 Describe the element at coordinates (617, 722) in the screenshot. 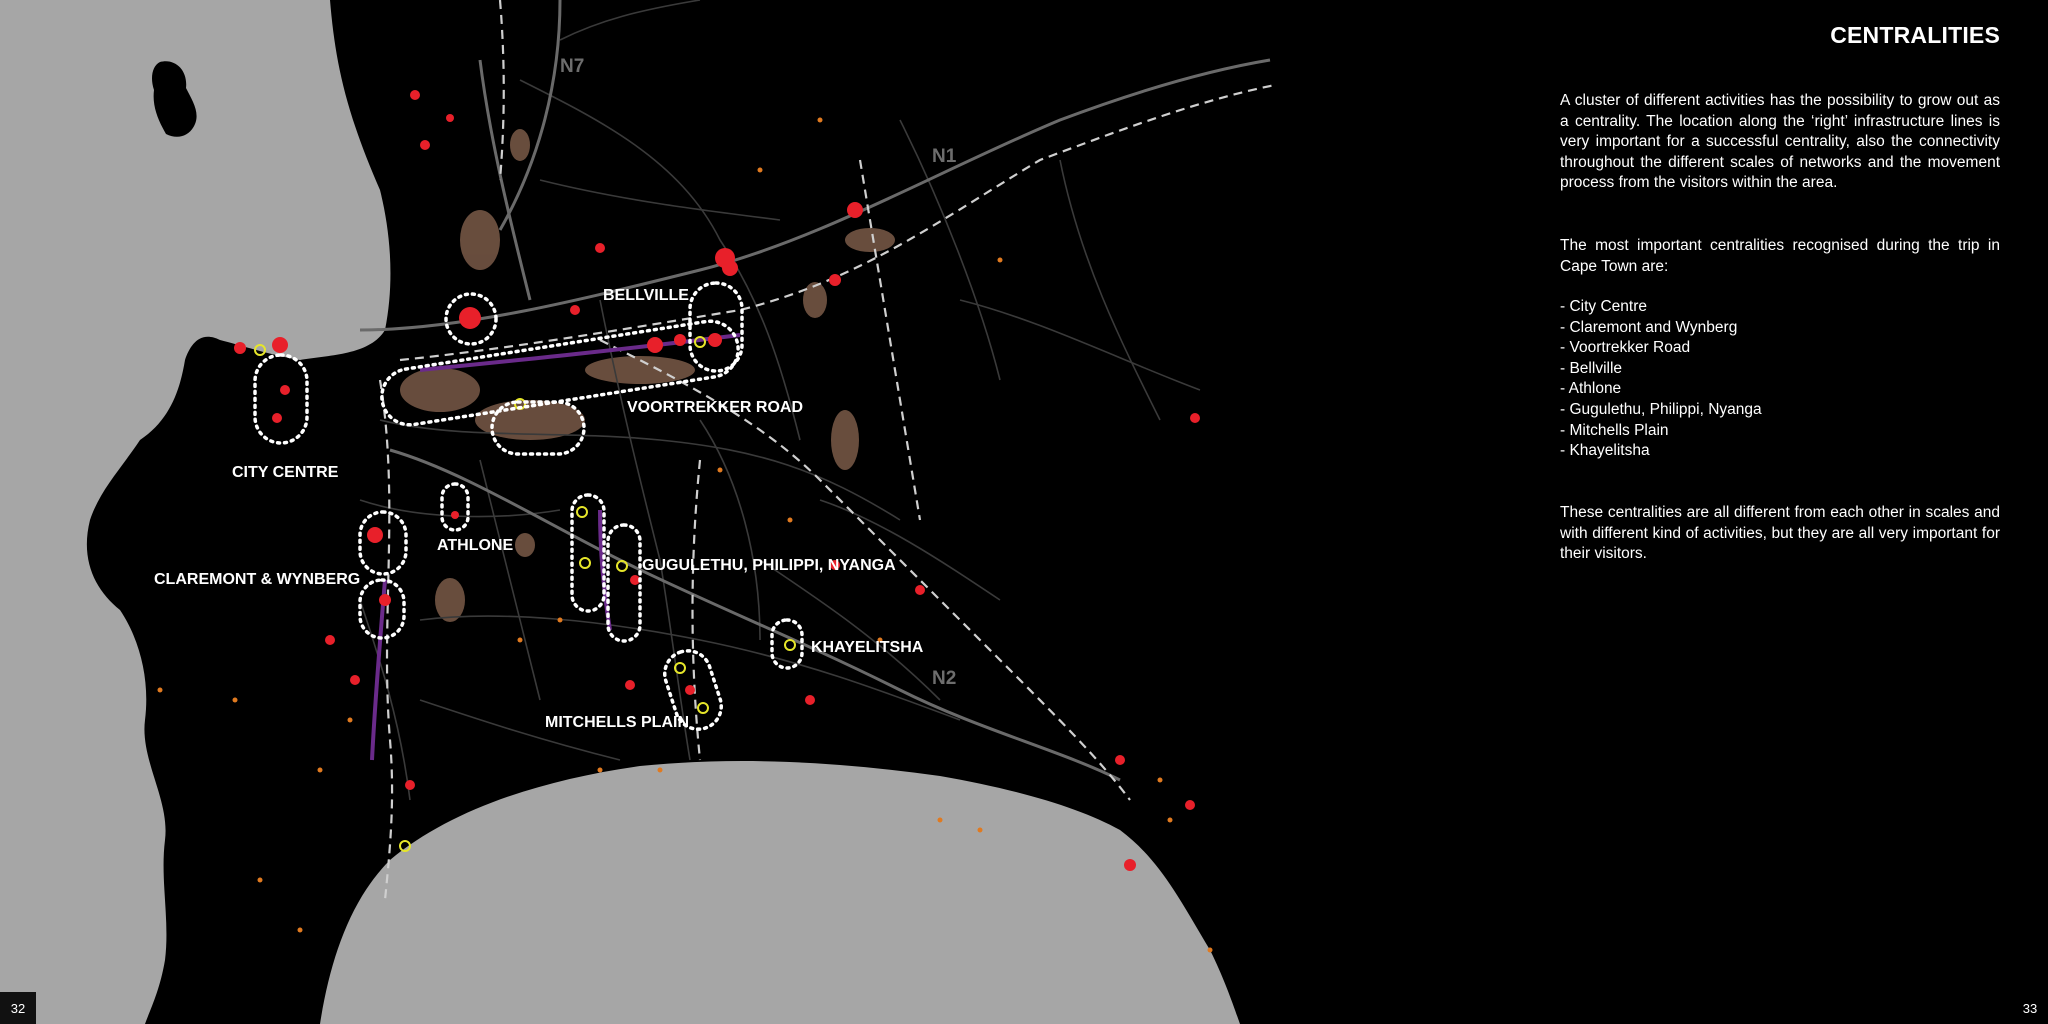

I see `label-mitchells-plain: MITCHELLS PLAIN` at that location.